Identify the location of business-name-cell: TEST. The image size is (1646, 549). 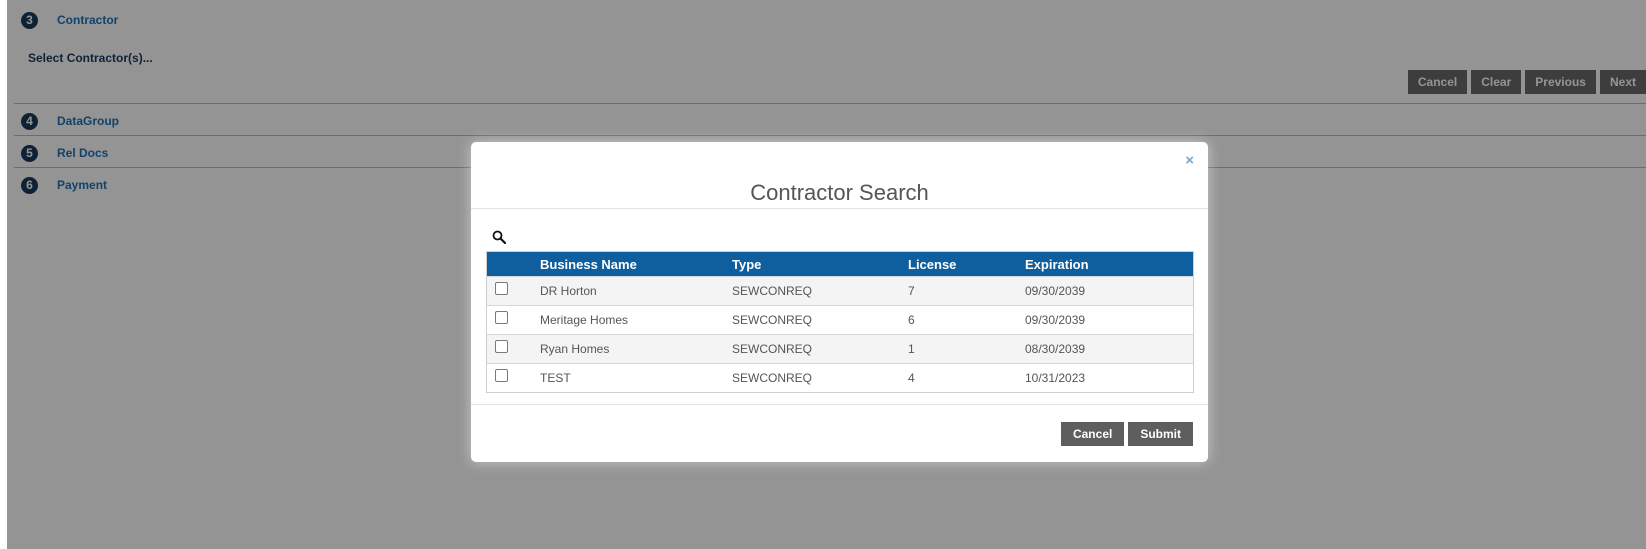
(555, 378).